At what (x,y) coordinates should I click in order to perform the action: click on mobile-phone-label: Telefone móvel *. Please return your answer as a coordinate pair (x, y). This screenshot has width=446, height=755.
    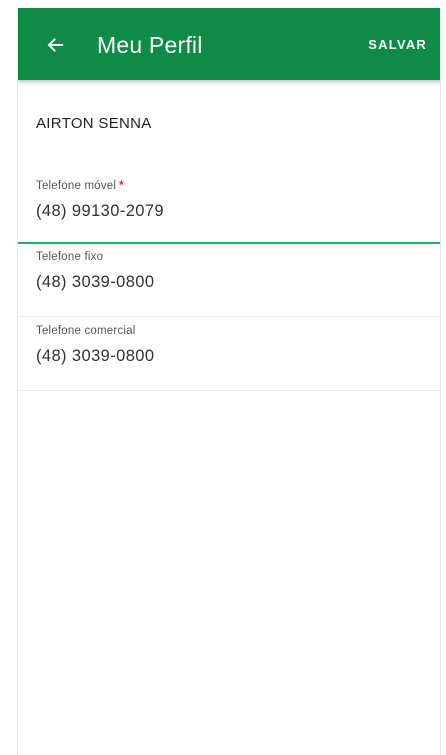
    Looking at the image, I should click on (80, 186).